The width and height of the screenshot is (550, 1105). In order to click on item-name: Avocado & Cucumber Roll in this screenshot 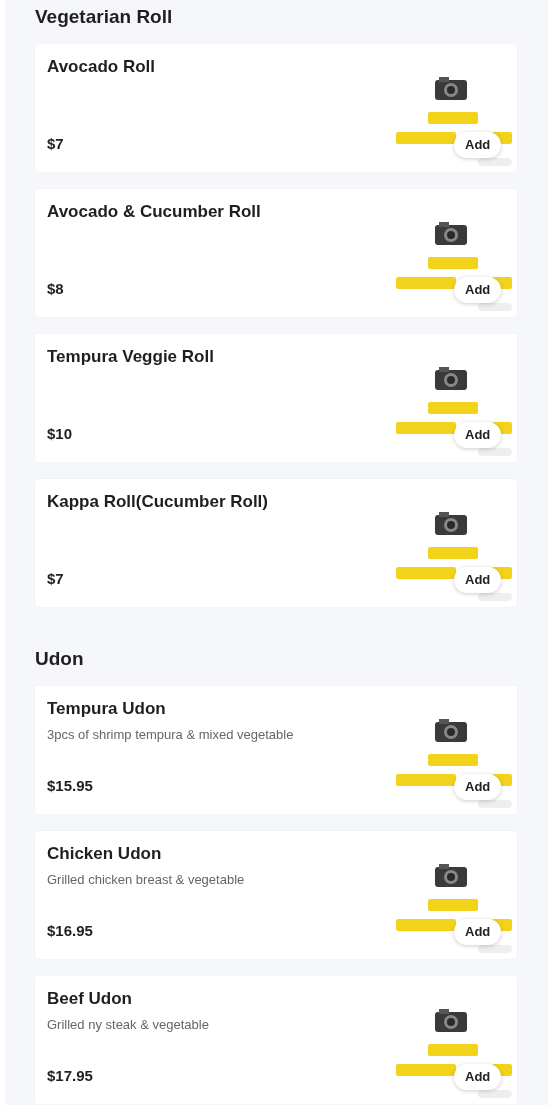, I will do `click(154, 212)`.